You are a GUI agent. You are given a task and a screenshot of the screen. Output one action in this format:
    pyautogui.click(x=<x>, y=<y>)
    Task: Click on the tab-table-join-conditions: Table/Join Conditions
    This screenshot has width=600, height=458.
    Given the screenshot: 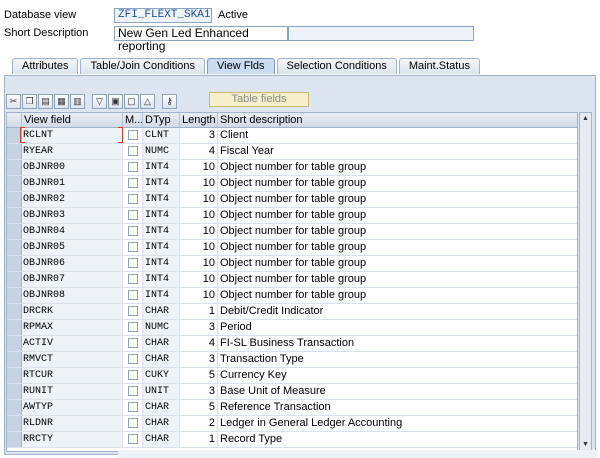 What is the action you would take?
    pyautogui.click(x=143, y=66)
    